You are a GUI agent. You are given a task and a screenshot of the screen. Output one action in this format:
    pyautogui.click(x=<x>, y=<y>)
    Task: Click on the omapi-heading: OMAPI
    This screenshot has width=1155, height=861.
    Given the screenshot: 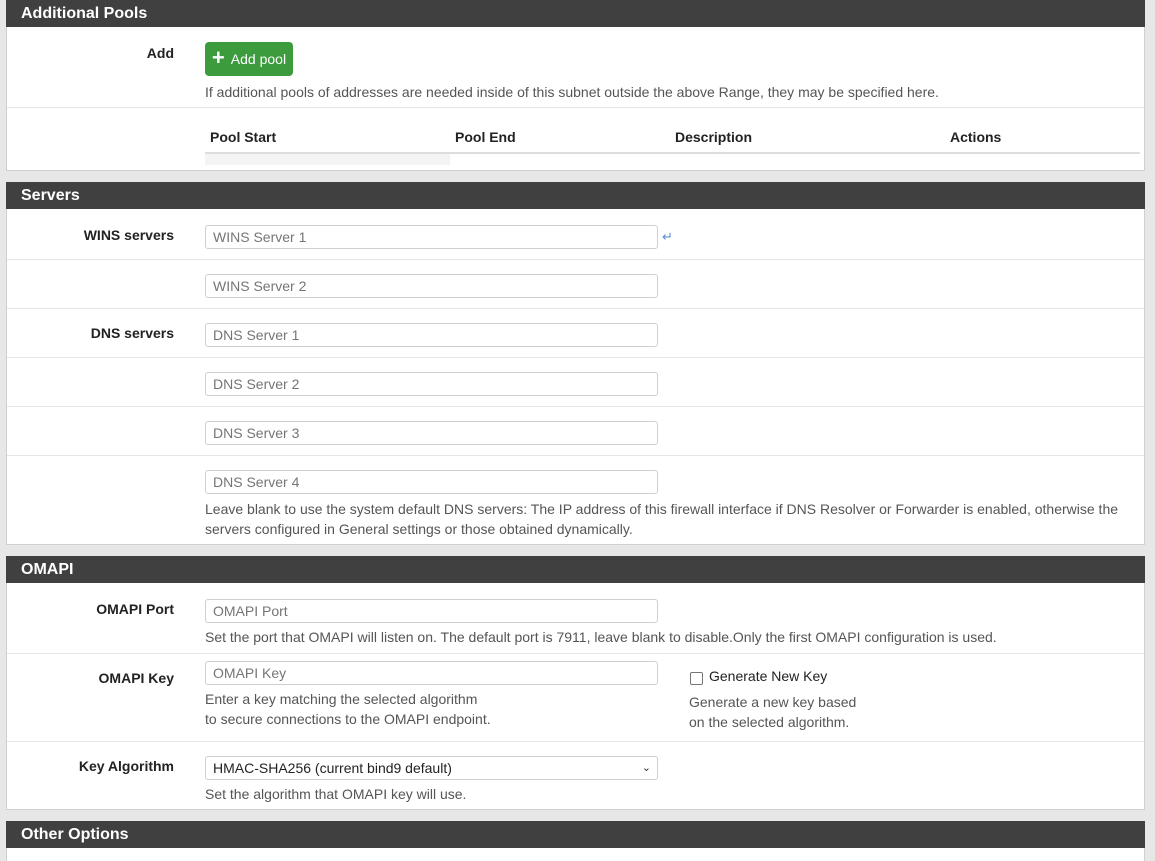 What is the action you would take?
    pyautogui.click(x=575, y=569)
    